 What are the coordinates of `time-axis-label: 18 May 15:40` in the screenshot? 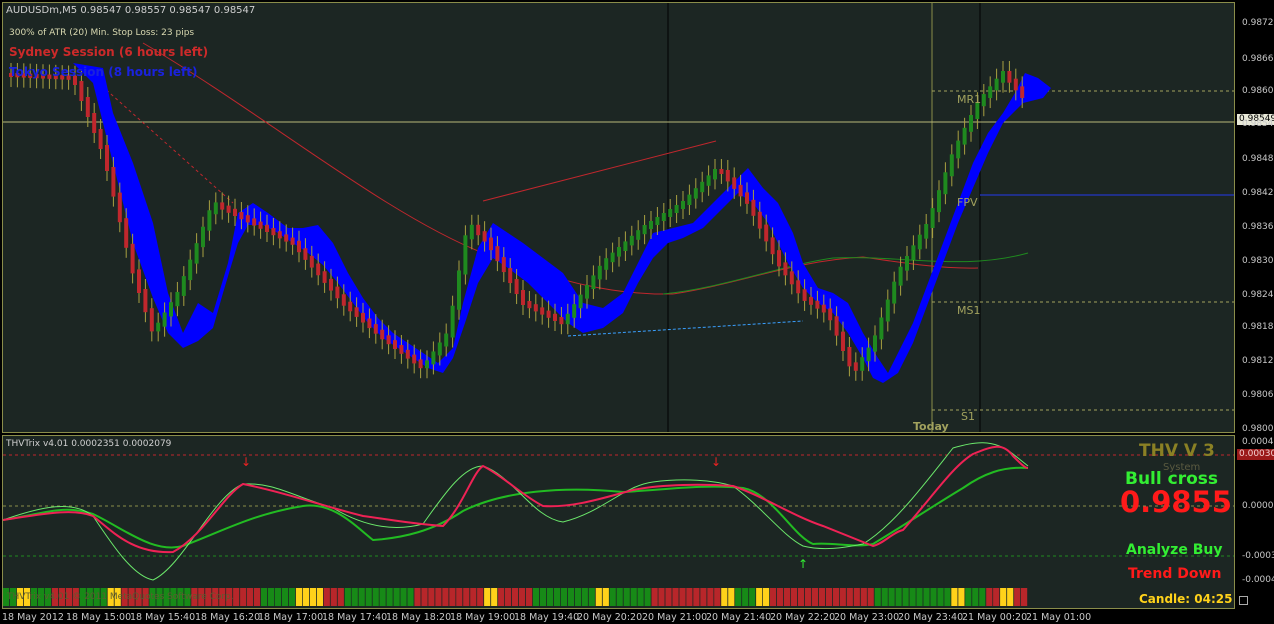 It's located at (163, 617).